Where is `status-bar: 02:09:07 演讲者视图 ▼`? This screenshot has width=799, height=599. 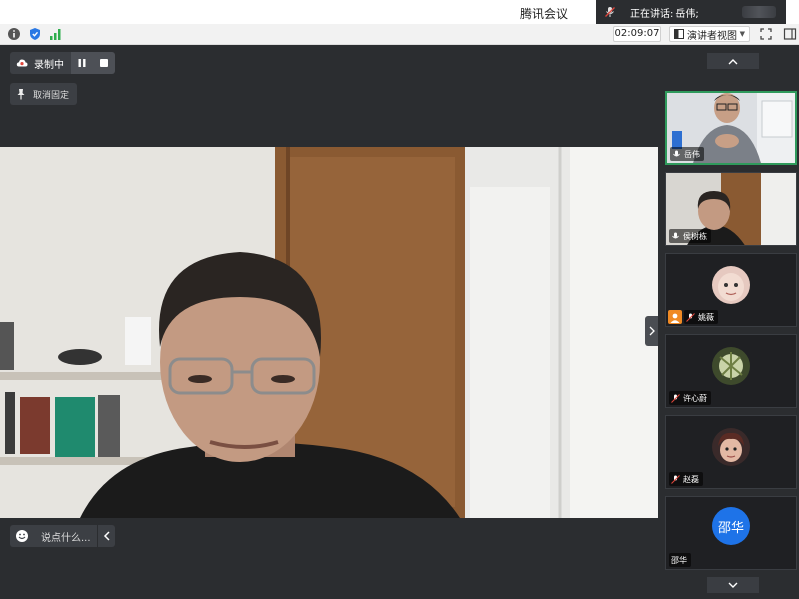
status-bar: 02:09:07 演讲者视图 ▼ is located at coordinates (399, 34).